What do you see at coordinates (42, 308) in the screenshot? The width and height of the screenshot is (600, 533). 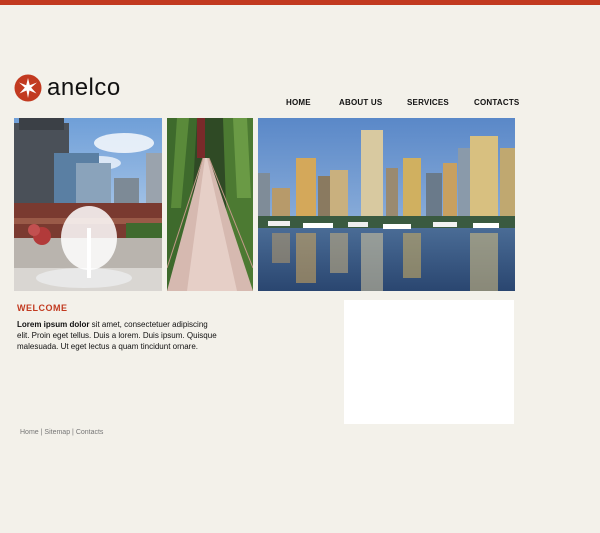 I see `welcome-heading: WELCOME` at bounding box center [42, 308].